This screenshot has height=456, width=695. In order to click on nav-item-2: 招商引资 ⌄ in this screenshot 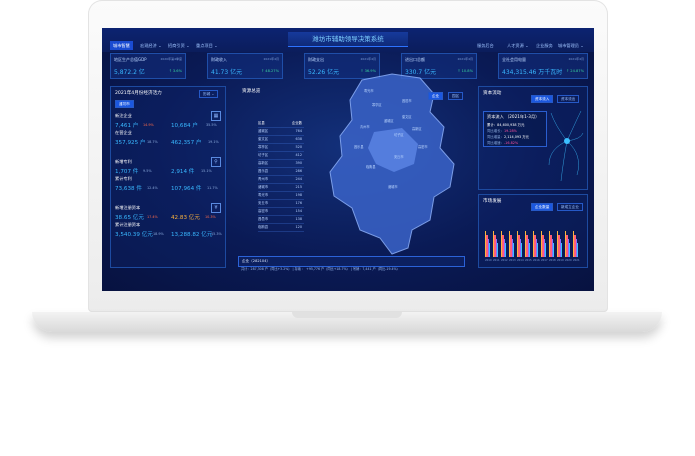, I will do `click(179, 45)`.